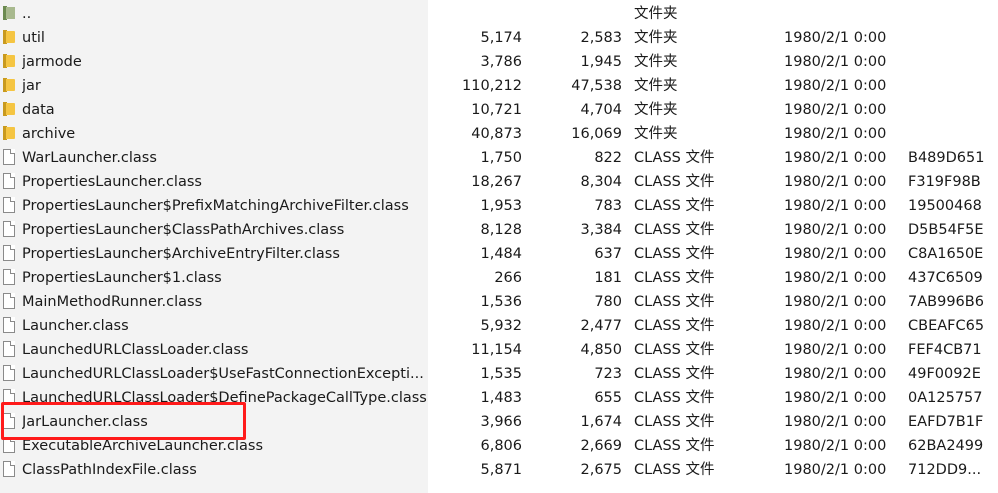 This screenshot has height=493, width=998. What do you see at coordinates (844, 14) in the screenshot?
I see `modified-date` at bounding box center [844, 14].